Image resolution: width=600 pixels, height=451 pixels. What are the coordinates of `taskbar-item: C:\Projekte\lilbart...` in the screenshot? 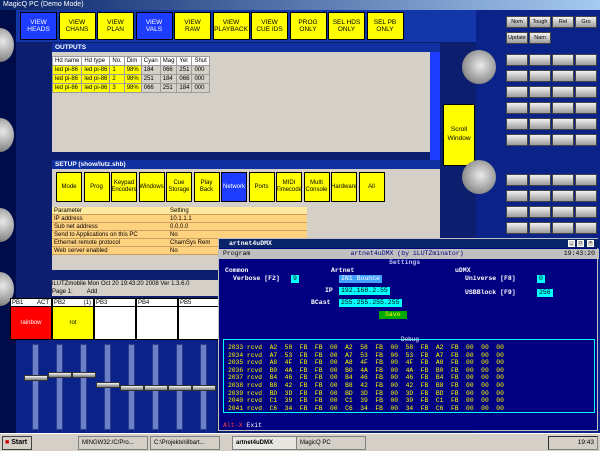 It's located at (185, 443).